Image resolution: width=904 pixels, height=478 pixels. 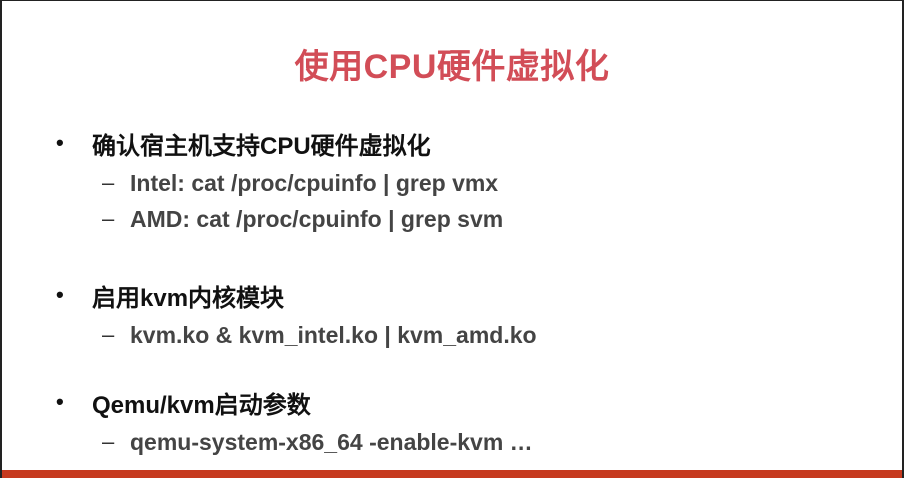 I want to click on bullet-item: • Qemu/kvm启动参数, so click(x=293, y=402).